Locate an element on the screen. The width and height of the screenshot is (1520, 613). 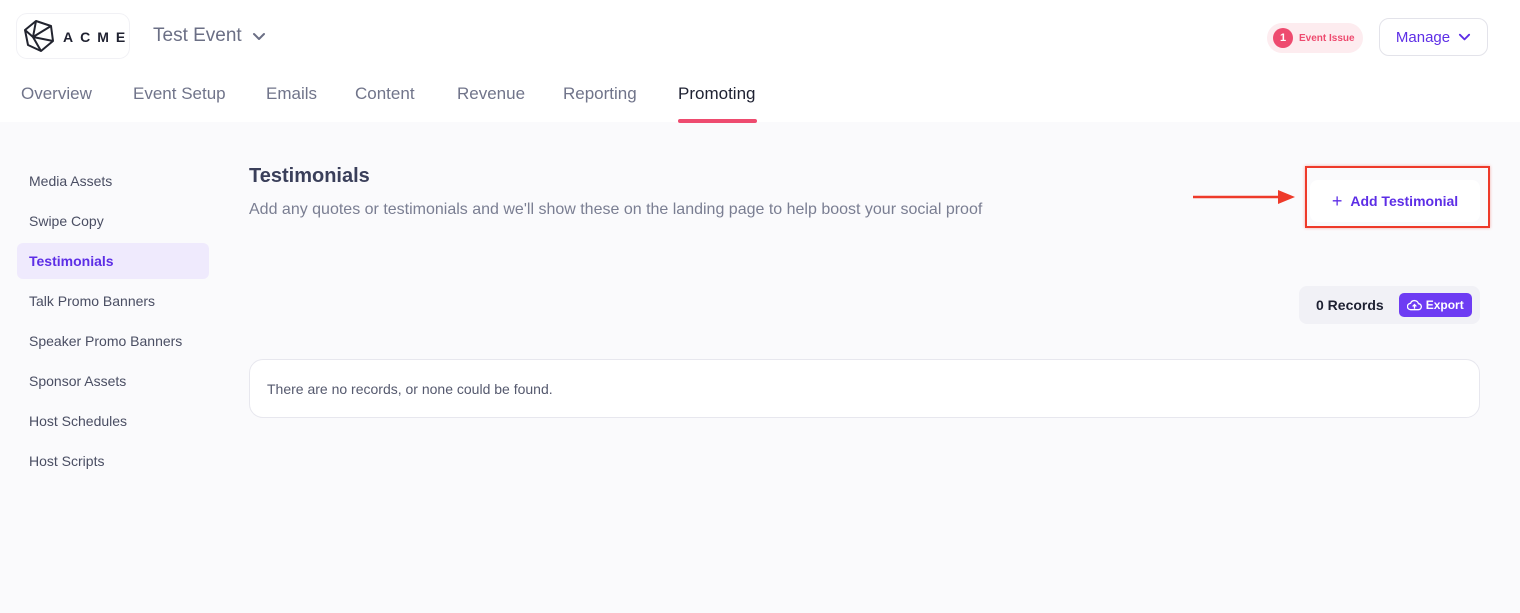
records-toolbar: 0 Records Export is located at coordinates (1389, 305).